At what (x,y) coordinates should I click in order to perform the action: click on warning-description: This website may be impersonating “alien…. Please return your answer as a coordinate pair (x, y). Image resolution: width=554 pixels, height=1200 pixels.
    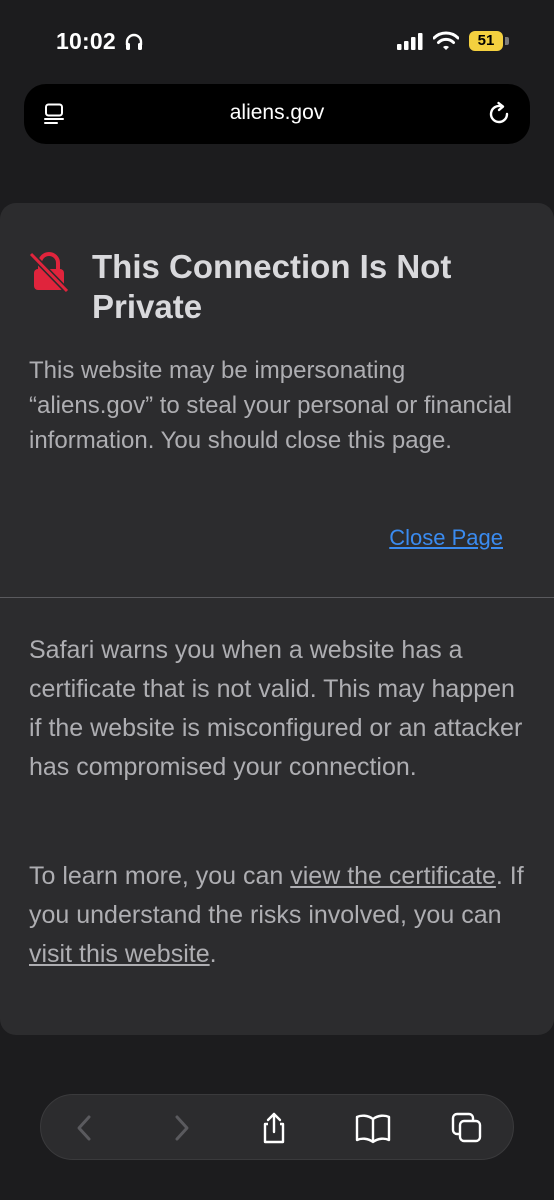
    Looking at the image, I should click on (270, 405).